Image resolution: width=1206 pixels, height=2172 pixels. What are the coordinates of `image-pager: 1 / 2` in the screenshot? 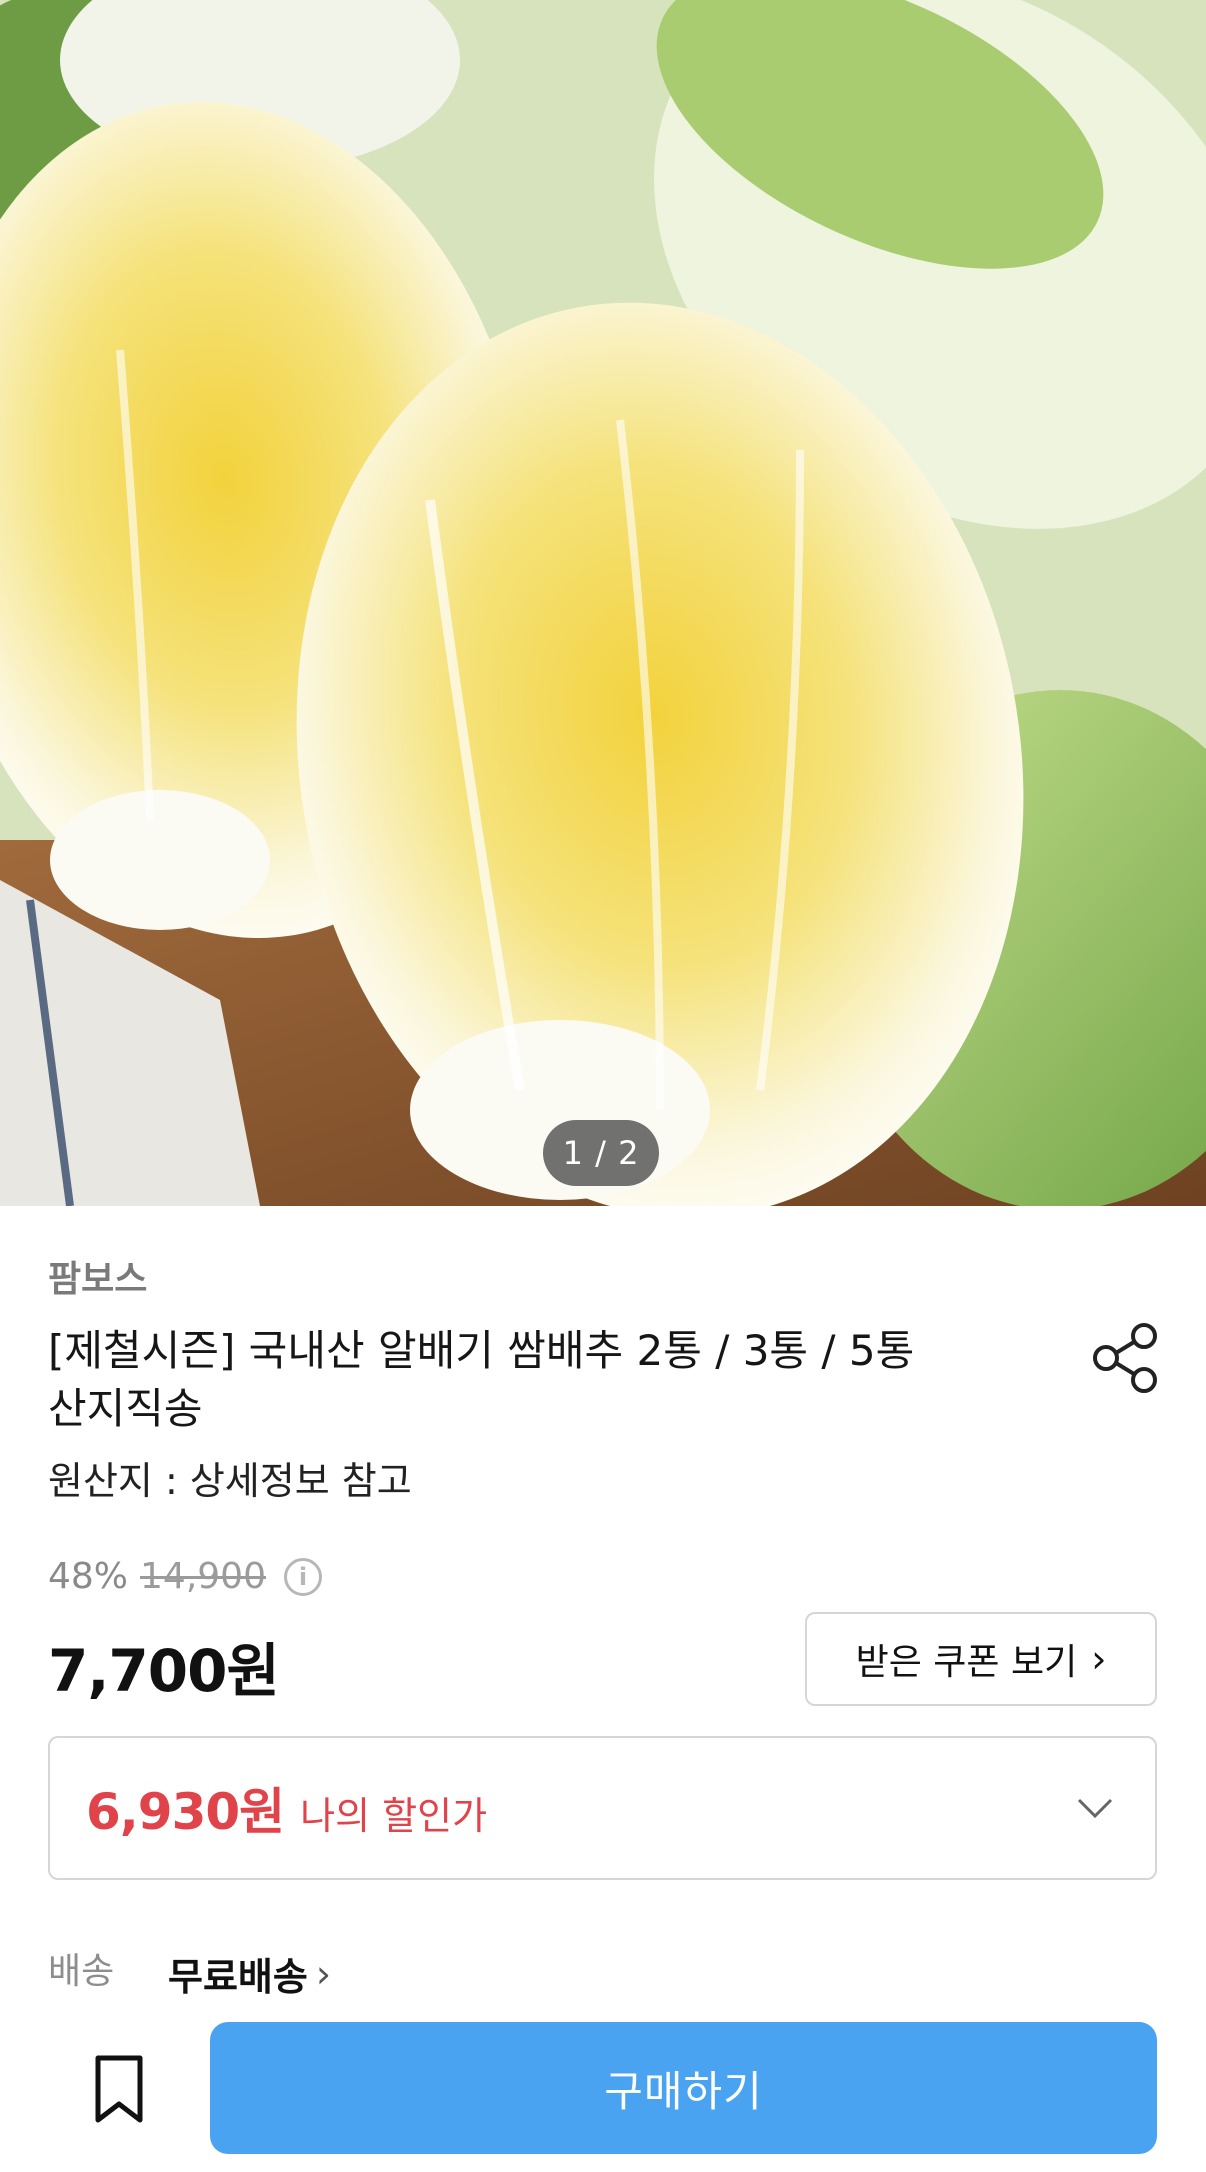 It's located at (601, 1153).